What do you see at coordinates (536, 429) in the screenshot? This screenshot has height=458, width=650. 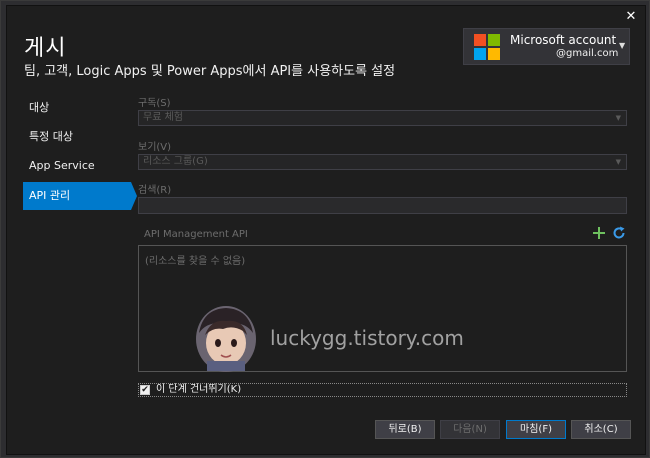 I see `finish-button: 마침(F)` at bounding box center [536, 429].